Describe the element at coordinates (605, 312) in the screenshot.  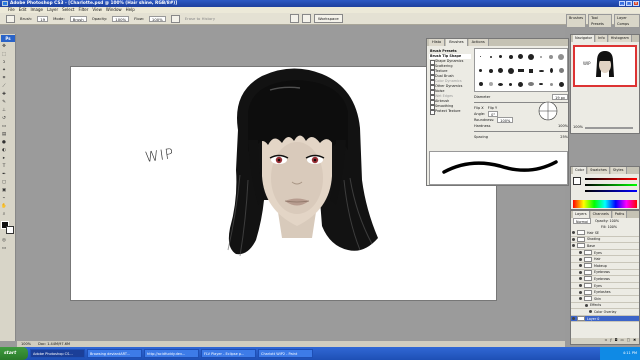
I see `layer-row: Color Overlay` at that location.